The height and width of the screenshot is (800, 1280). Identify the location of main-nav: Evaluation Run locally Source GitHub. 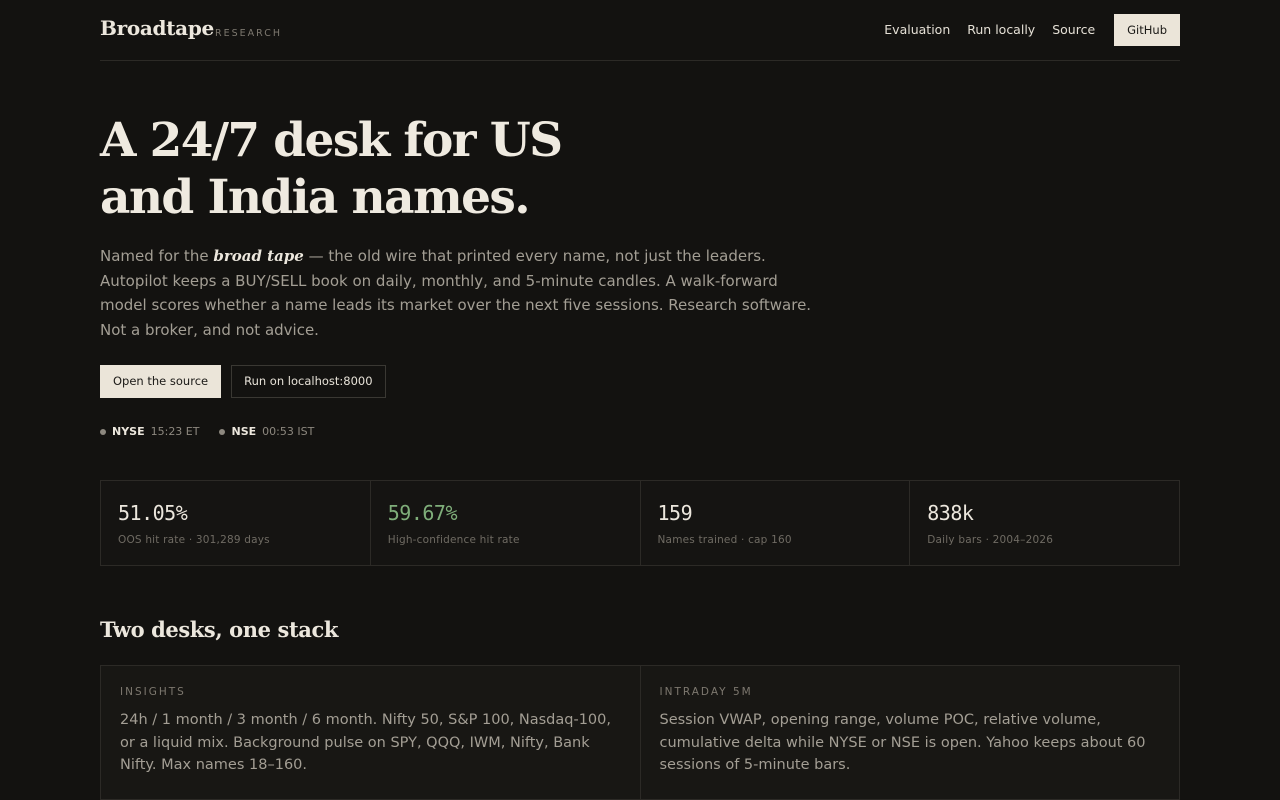
(1032, 30).